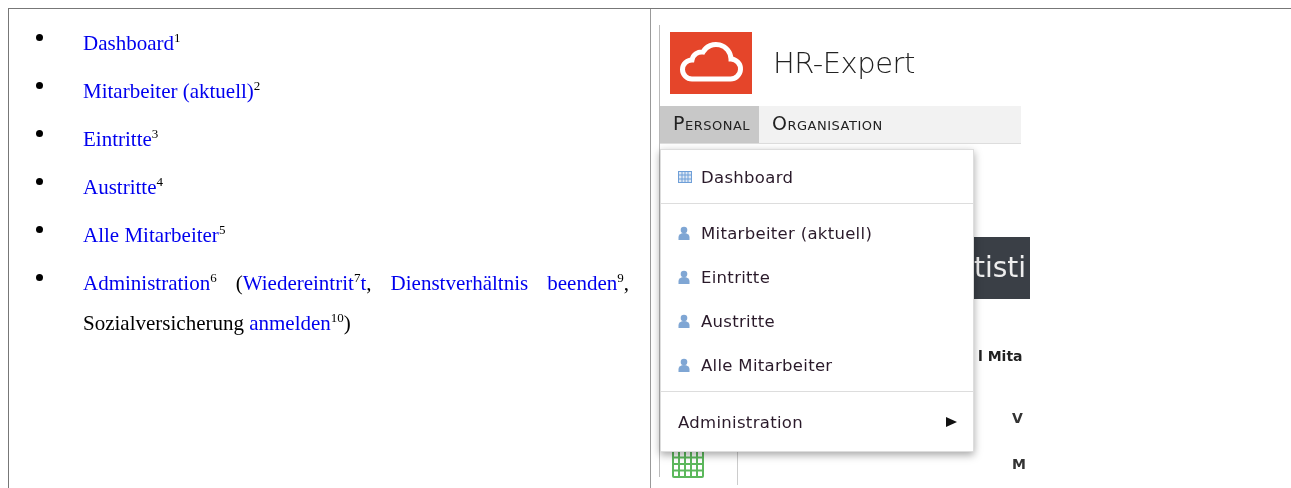 Image resolution: width=1291 pixels, height=488 pixels. What do you see at coordinates (1019, 464) in the screenshot?
I see `row-label: M` at bounding box center [1019, 464].